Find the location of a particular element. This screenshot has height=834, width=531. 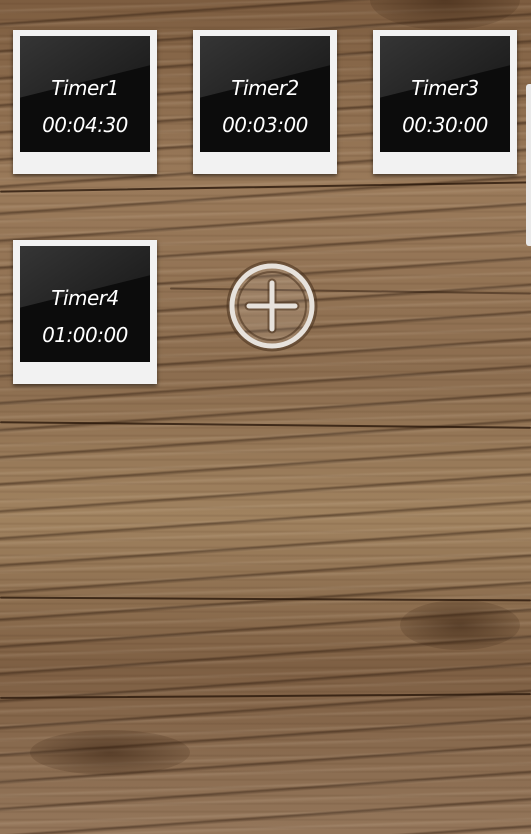

timer-name: Timer4 is located at coordinates (85, 298).